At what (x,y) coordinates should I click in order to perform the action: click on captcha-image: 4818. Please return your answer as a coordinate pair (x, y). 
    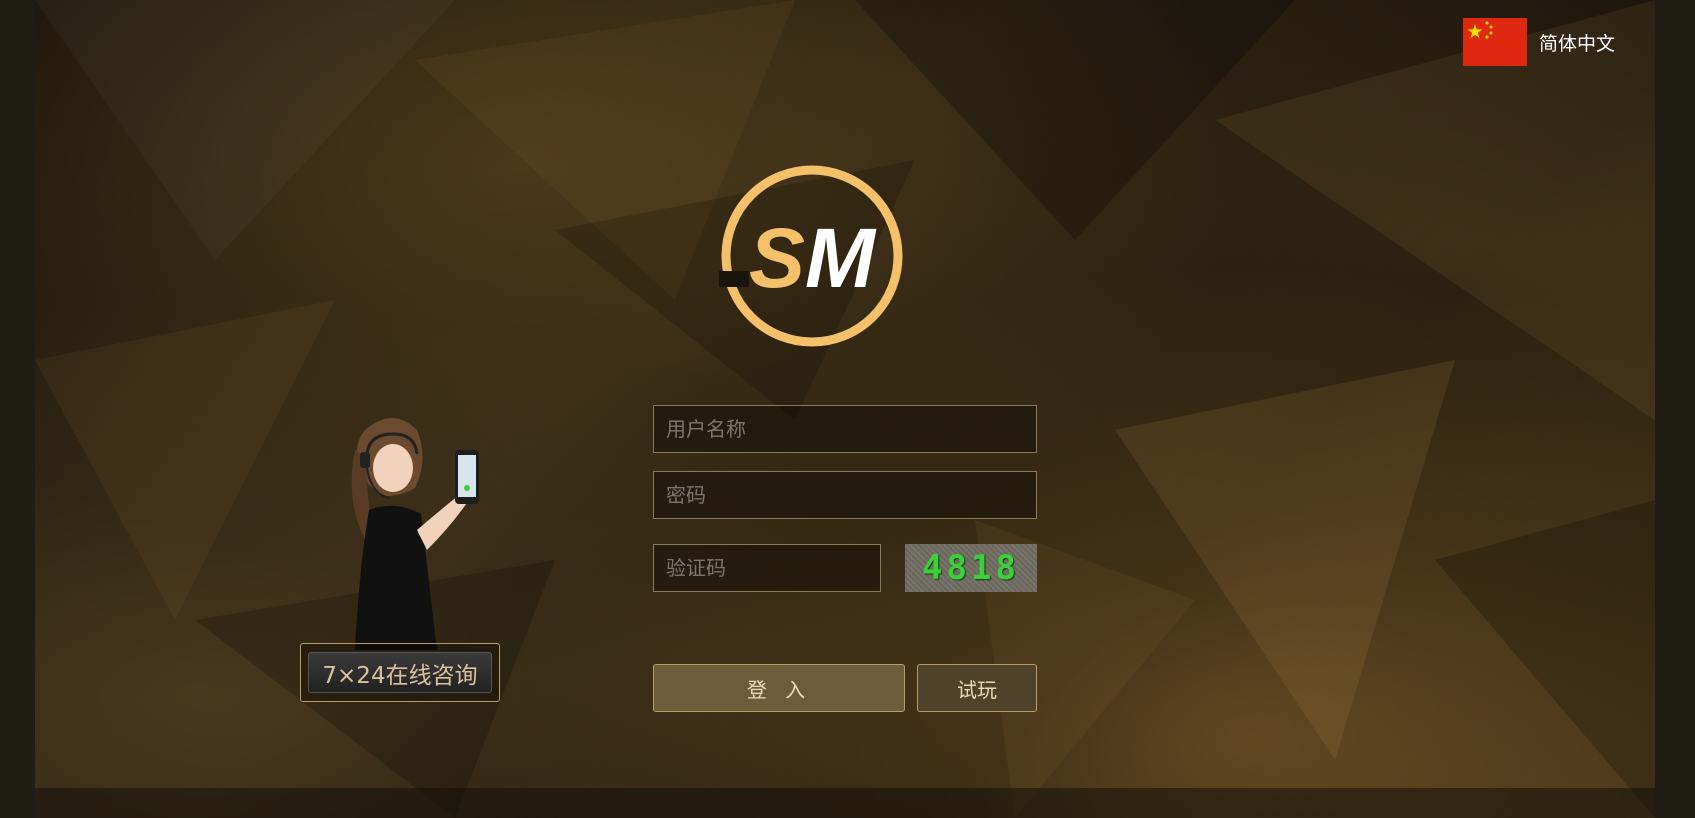
    Looking at the image, I should click on (971, 568).